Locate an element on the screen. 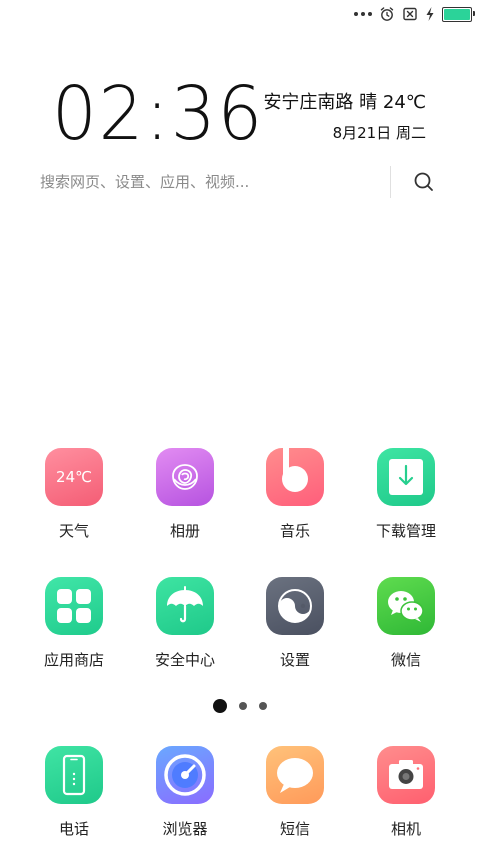 This screenshot has width=480, height=853. weather-temperature: 24℃ is located at coordinates (74, 477).